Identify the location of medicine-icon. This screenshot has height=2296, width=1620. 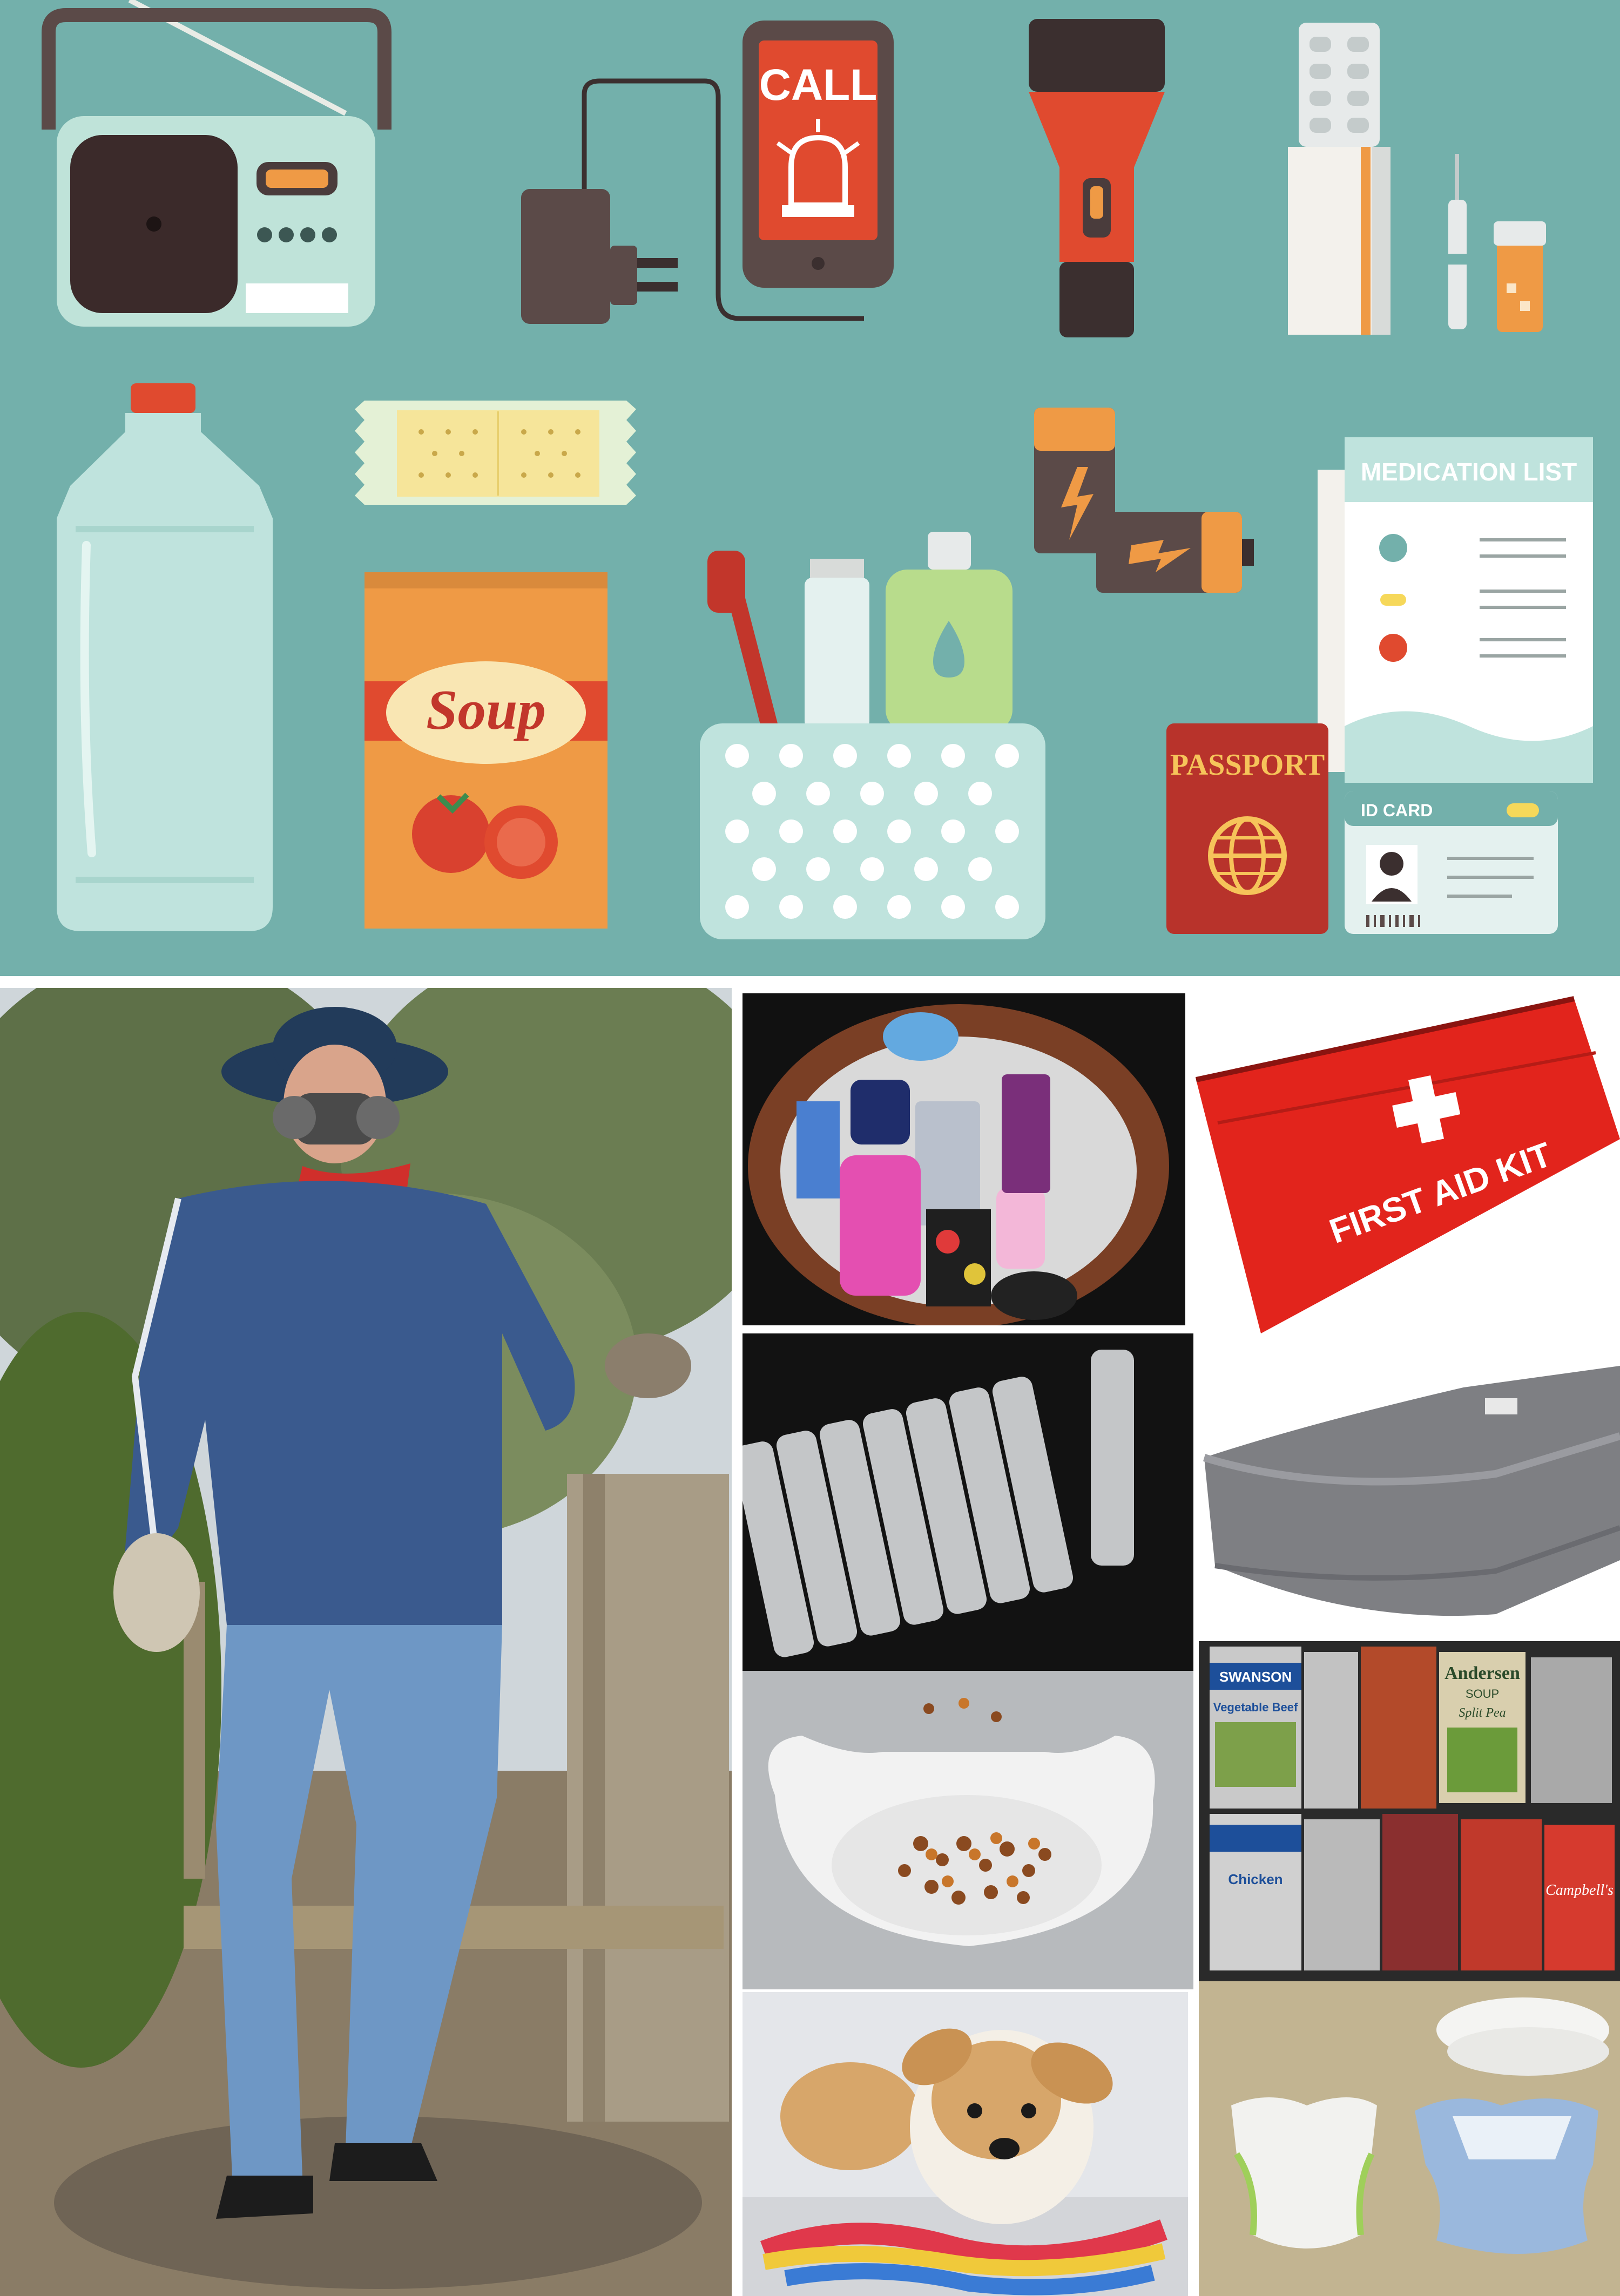
(1417, 179).